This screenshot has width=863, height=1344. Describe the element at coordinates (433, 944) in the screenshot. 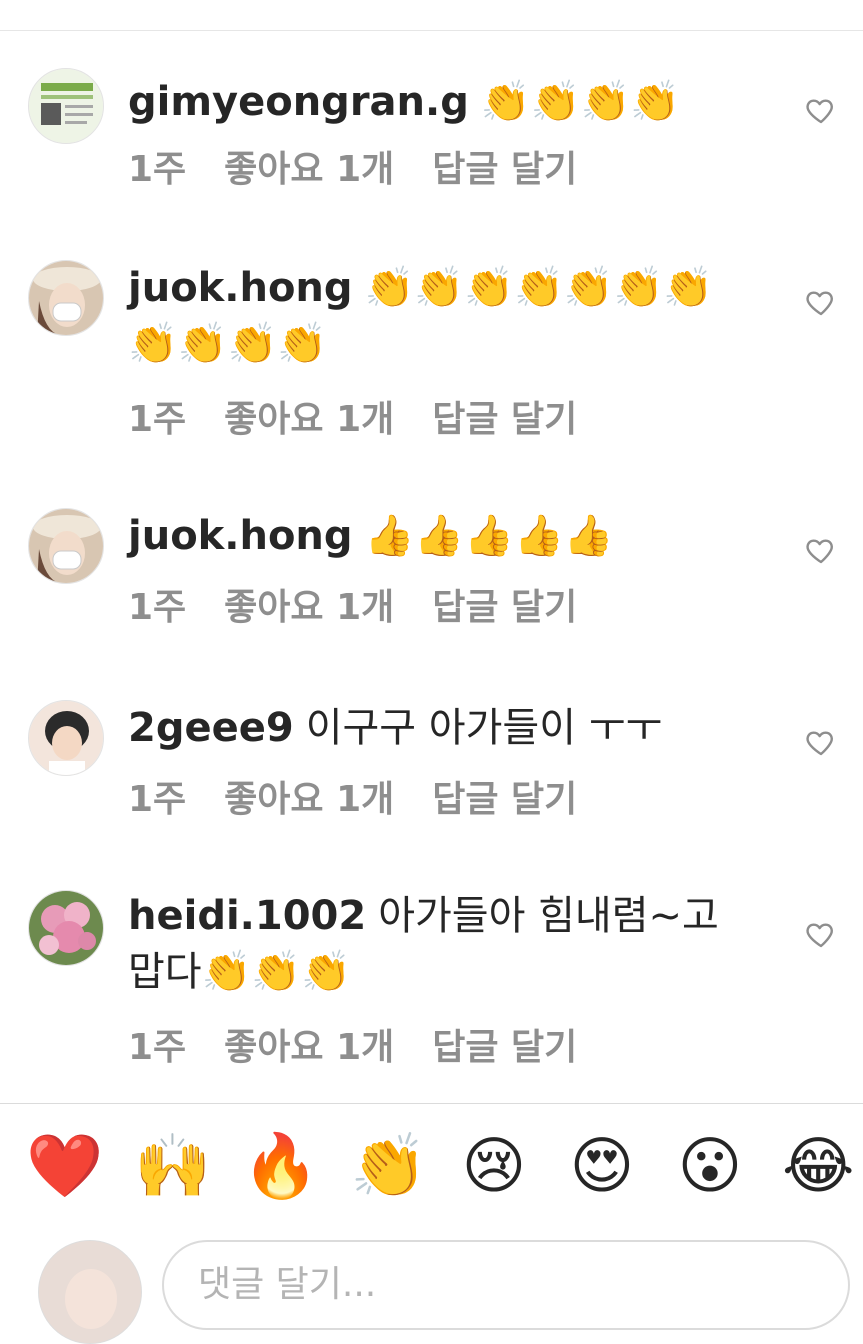

I see `comment-body: heidi.1002 아가들아 힘내렴~고맙다👏👏👏` at that location.